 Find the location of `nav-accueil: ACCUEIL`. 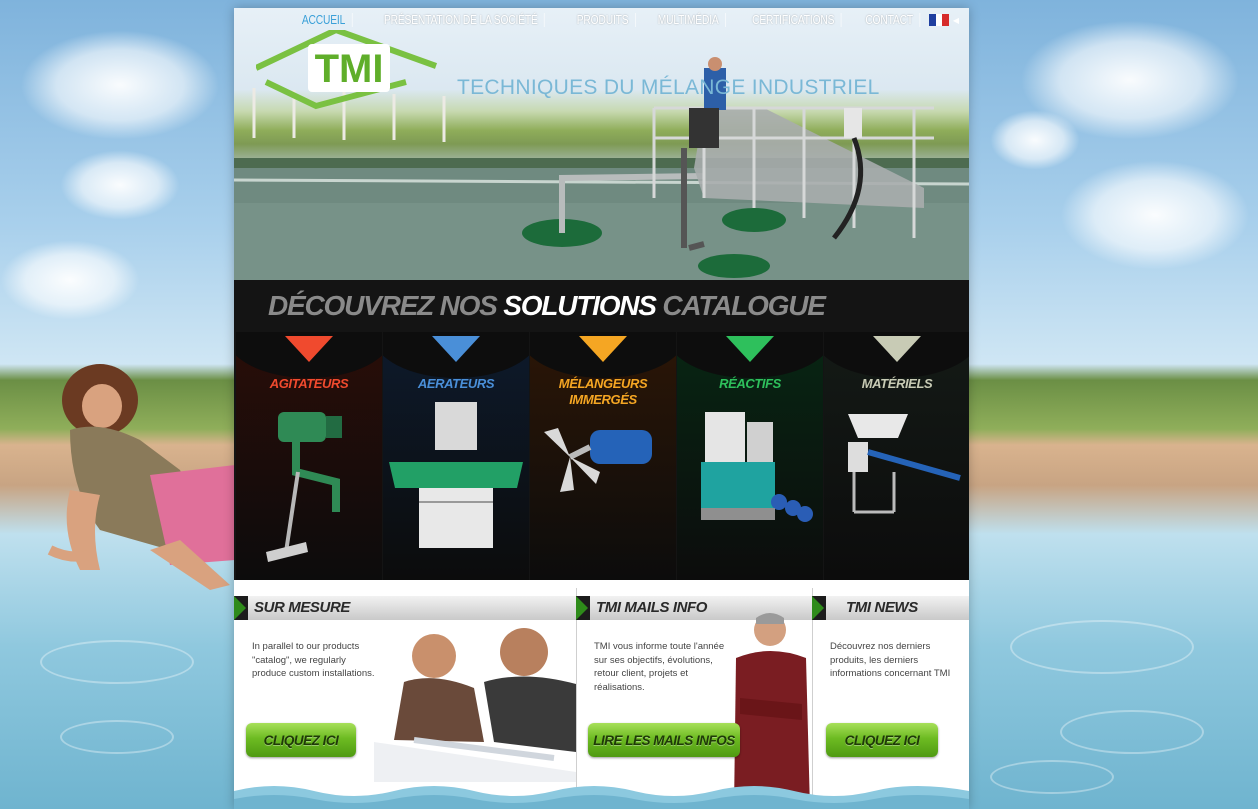

nav-accueil: ACCUEIL is located at coordinates (324, 20).